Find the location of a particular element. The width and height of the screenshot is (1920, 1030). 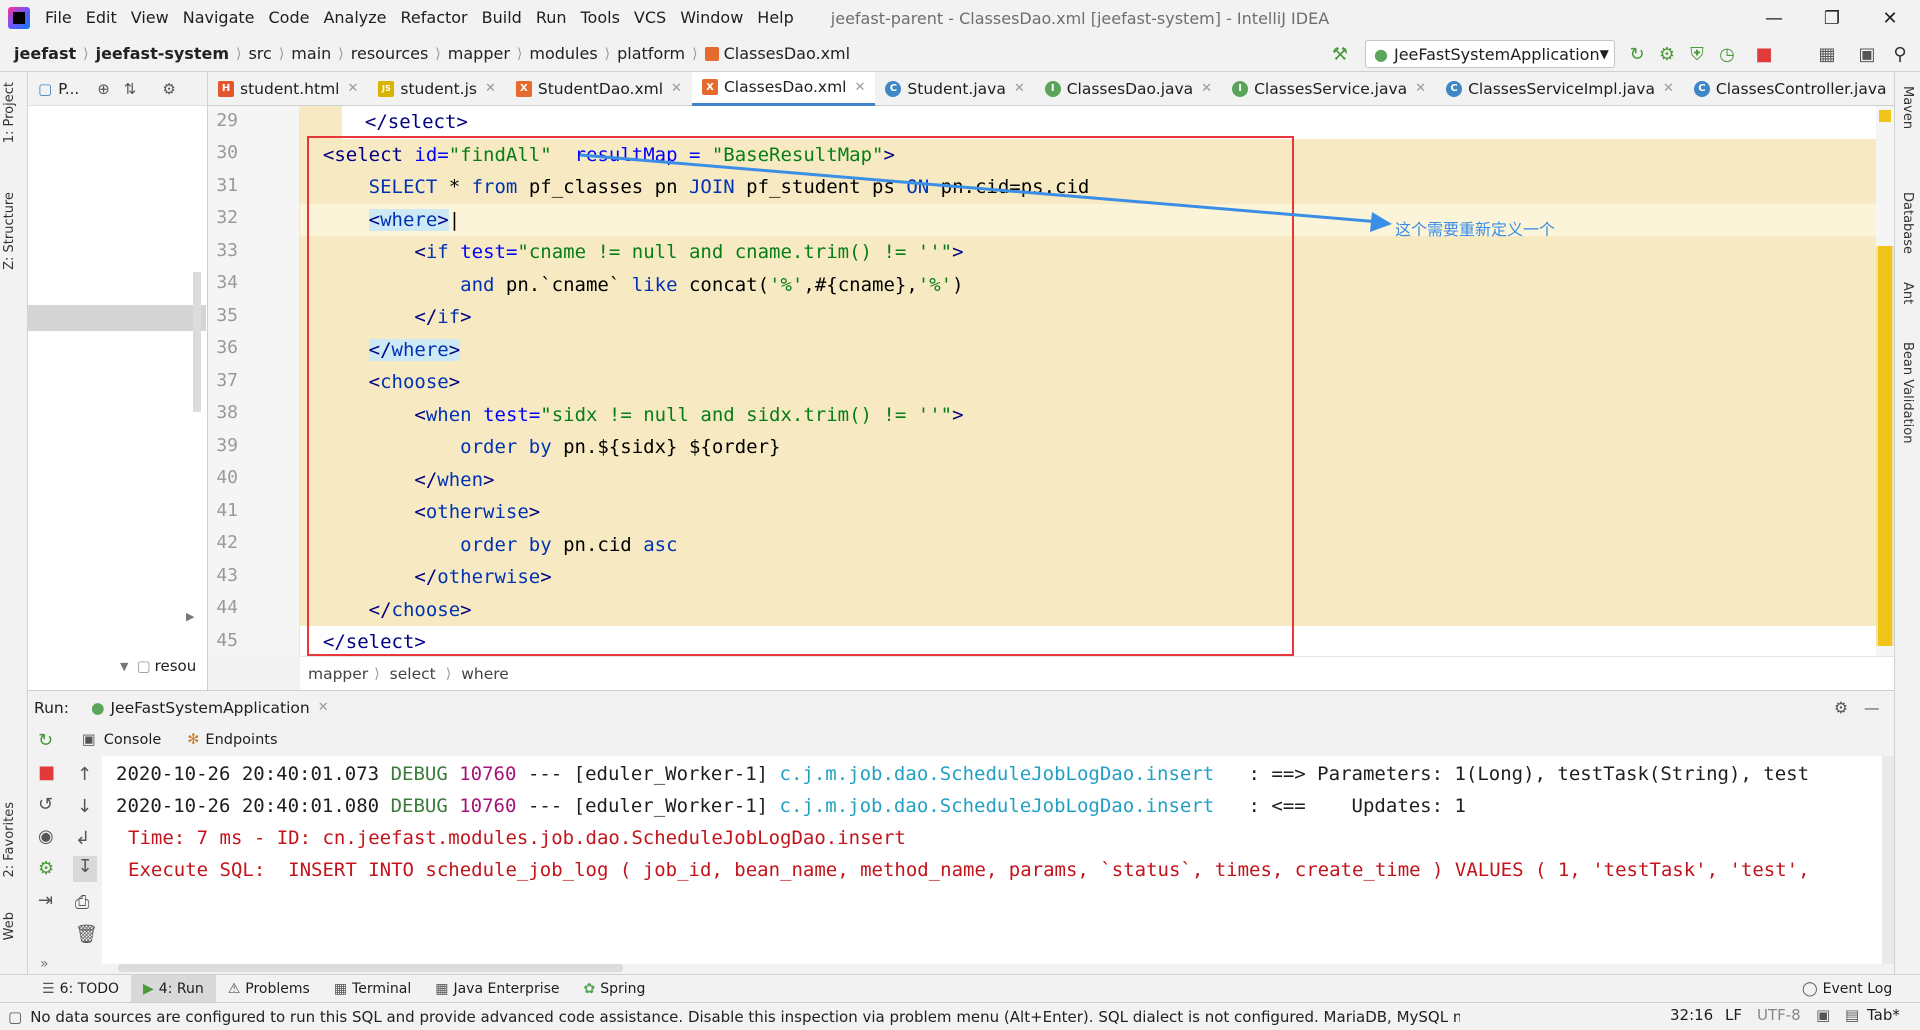

project-structure-icon: ▦ is located at coordinates (1827, 54).